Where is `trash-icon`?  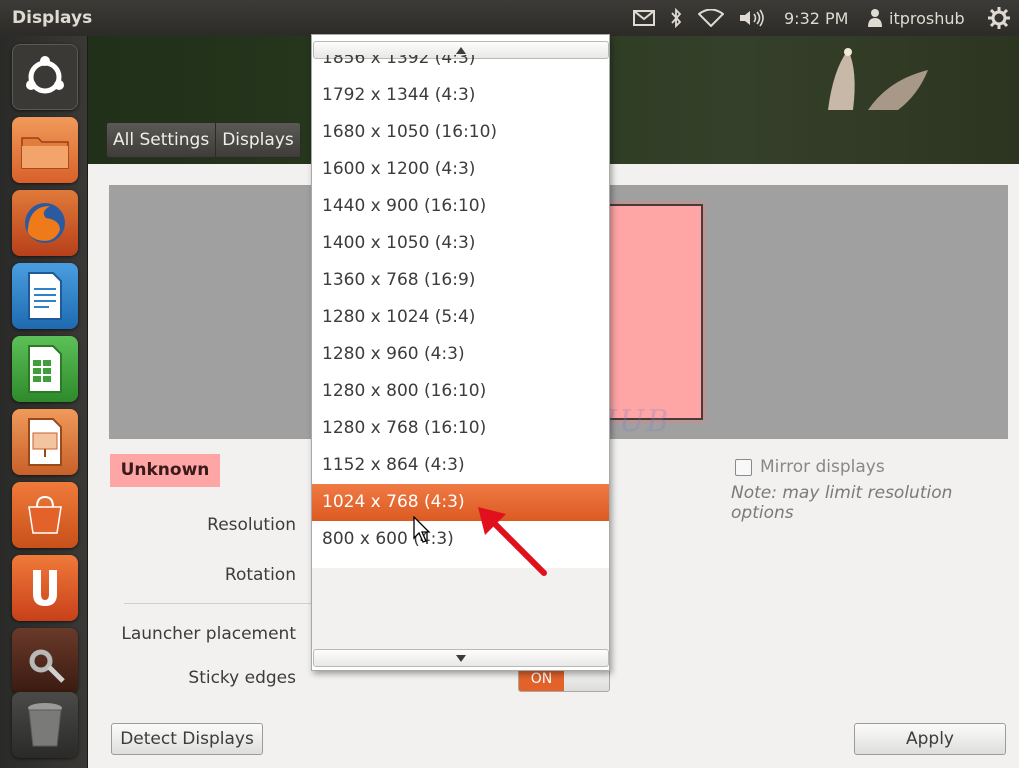
trash-icon is located at coordinates (45, 725).